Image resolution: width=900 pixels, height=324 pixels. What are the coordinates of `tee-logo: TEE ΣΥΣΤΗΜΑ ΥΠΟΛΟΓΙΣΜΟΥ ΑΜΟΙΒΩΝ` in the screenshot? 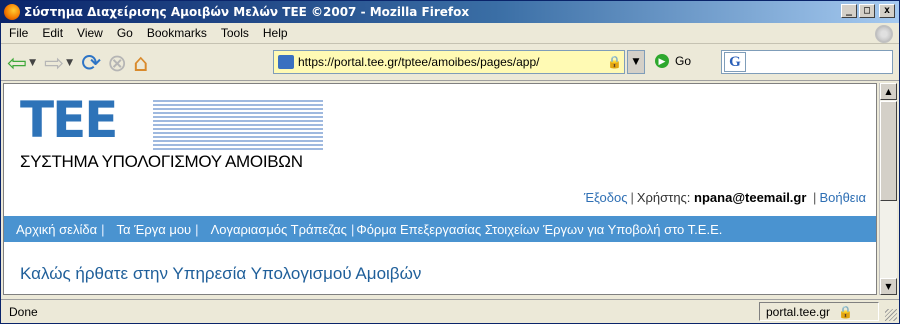 It's located at (178, 132).